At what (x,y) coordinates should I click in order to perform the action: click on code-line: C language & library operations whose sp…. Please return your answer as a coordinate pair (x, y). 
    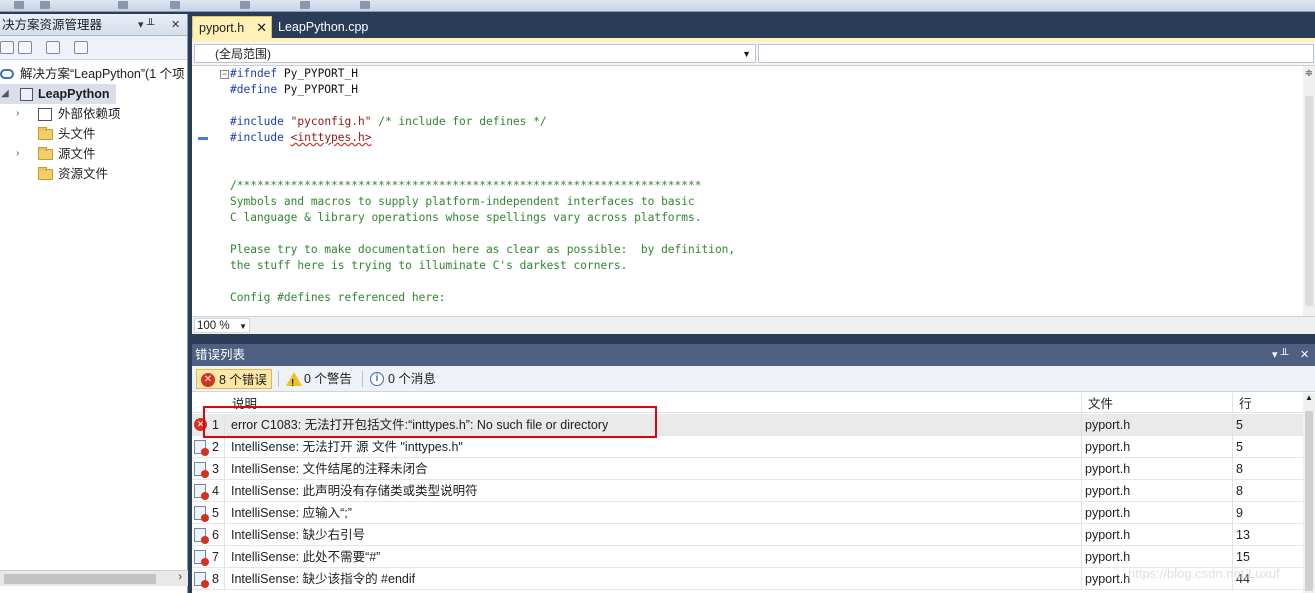
    Looking at the image, I should click on (465, 218).